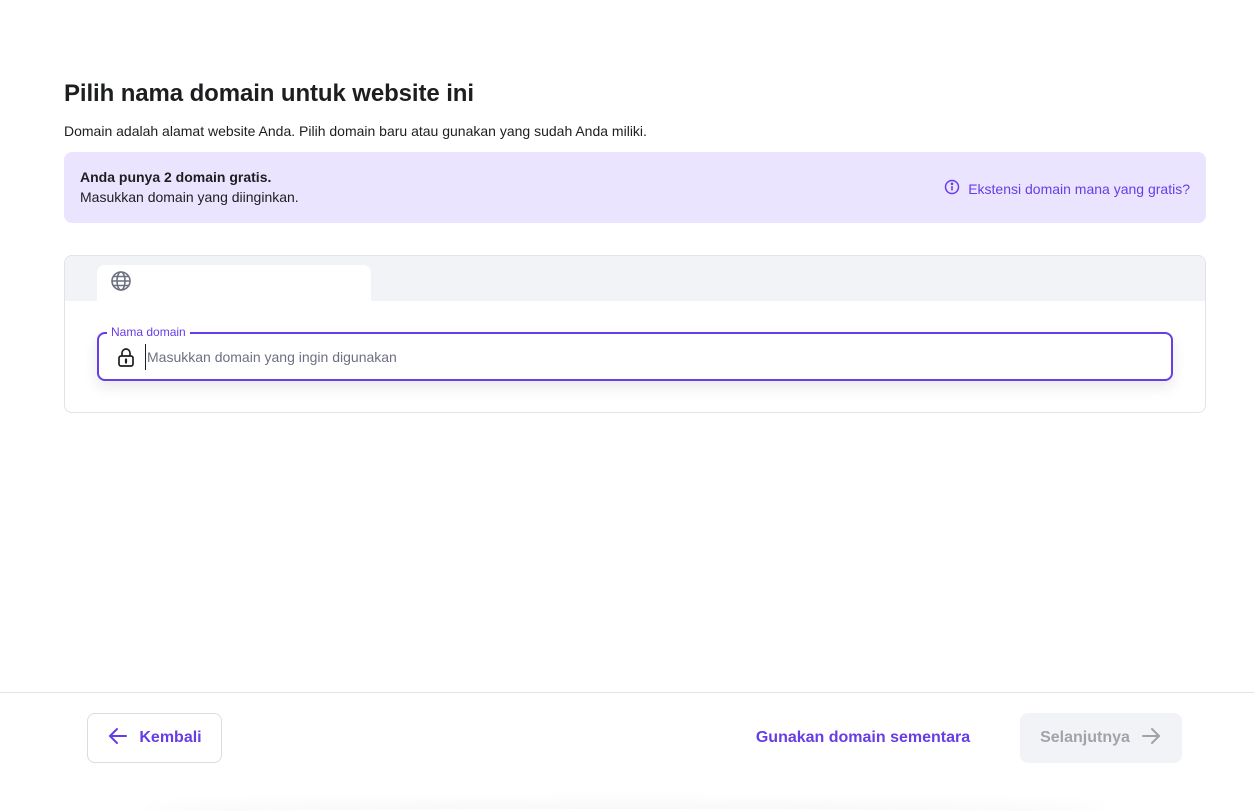 The image size is (1254, 811). What do you see at coordinates (635, 278) in the screenshot?
I see `domain-tabbar` at bounding box center [635, 278].